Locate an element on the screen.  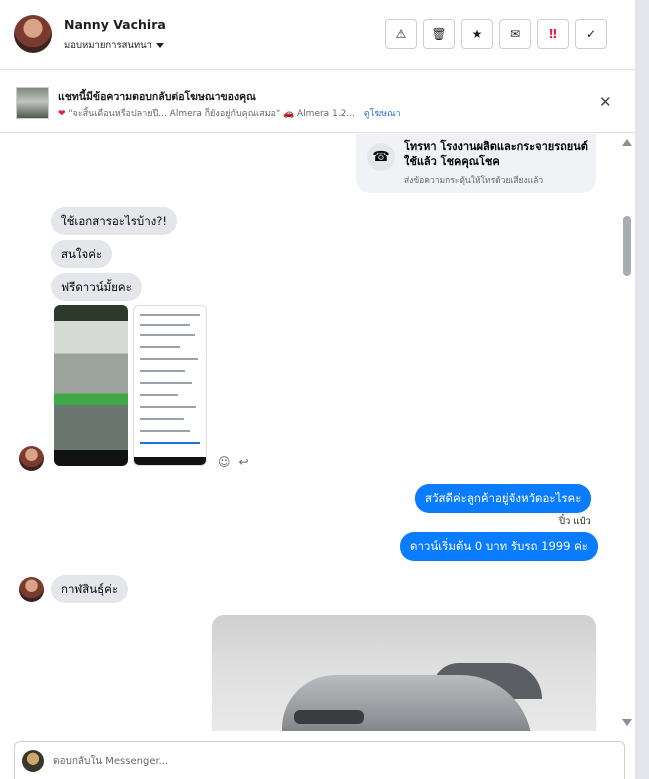
mark-unread-button: ✉ is located at coordinates (515, 34).